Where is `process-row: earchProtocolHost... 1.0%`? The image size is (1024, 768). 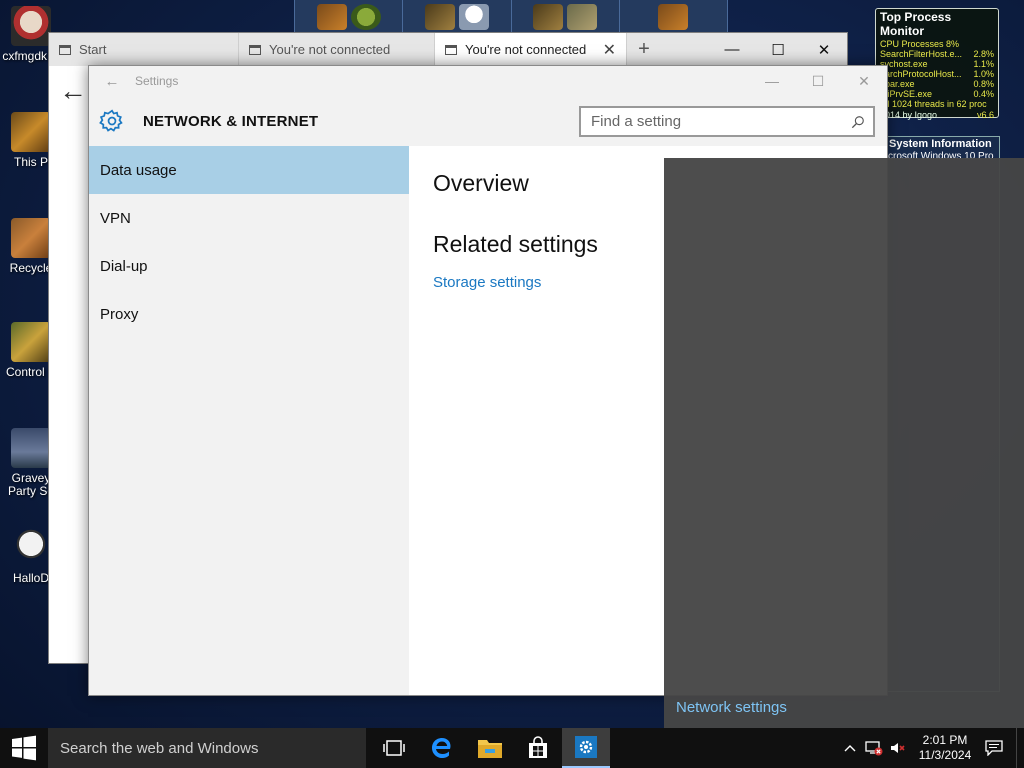
process-row: earchProtocolHost... 1.0% is located at coordinates (937, 74).